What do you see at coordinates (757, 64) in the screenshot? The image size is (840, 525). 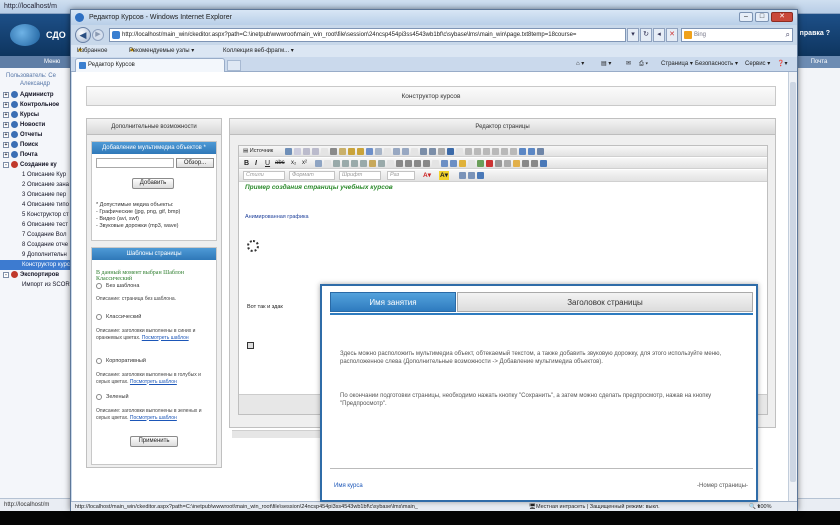 I see `tools-menu: Сервис ▾` at bounding box center [757, 64].